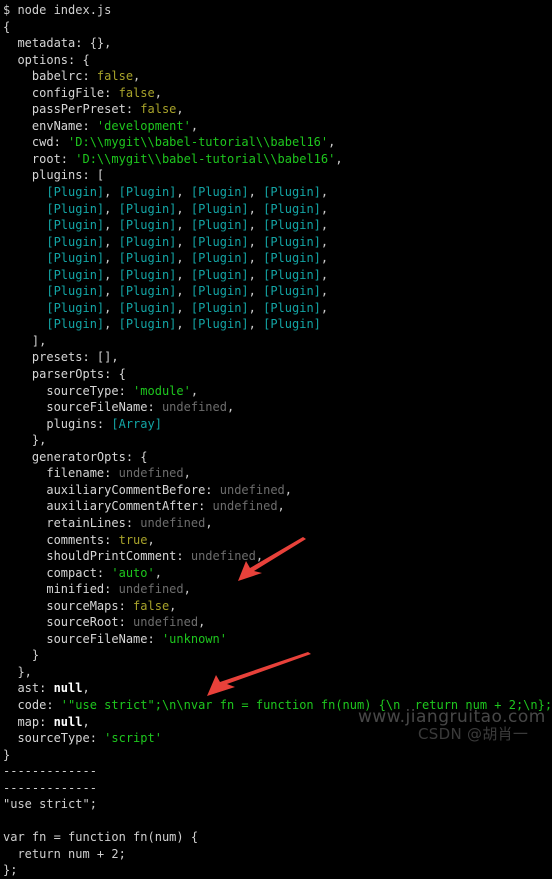 Image resolution: width=552 pixels, height=879 pixels. What do you see at coordinates (276, 473) in the screenshot?
I see `console-line-filename: filename: undefined,` at bounding box center [276, 473].